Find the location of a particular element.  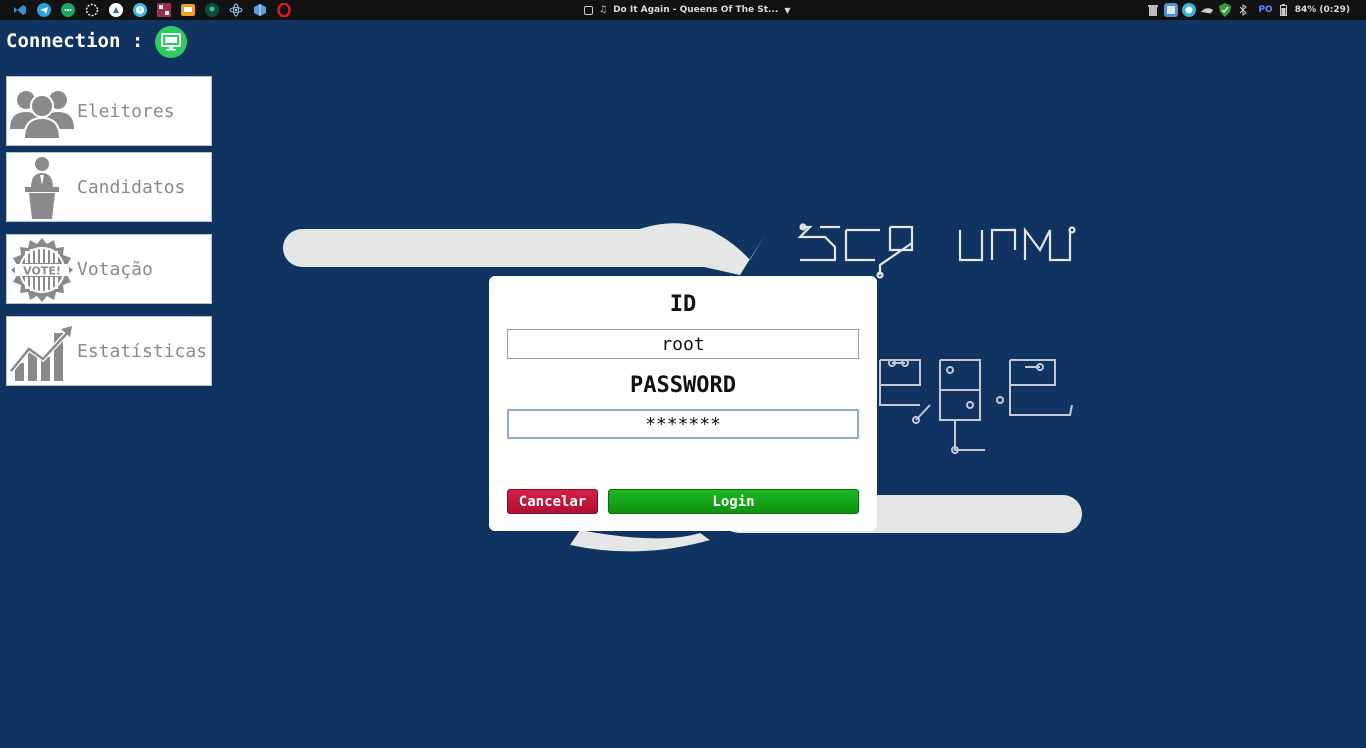

keyboard-layout: PO is located at coordinates (1265, 10).